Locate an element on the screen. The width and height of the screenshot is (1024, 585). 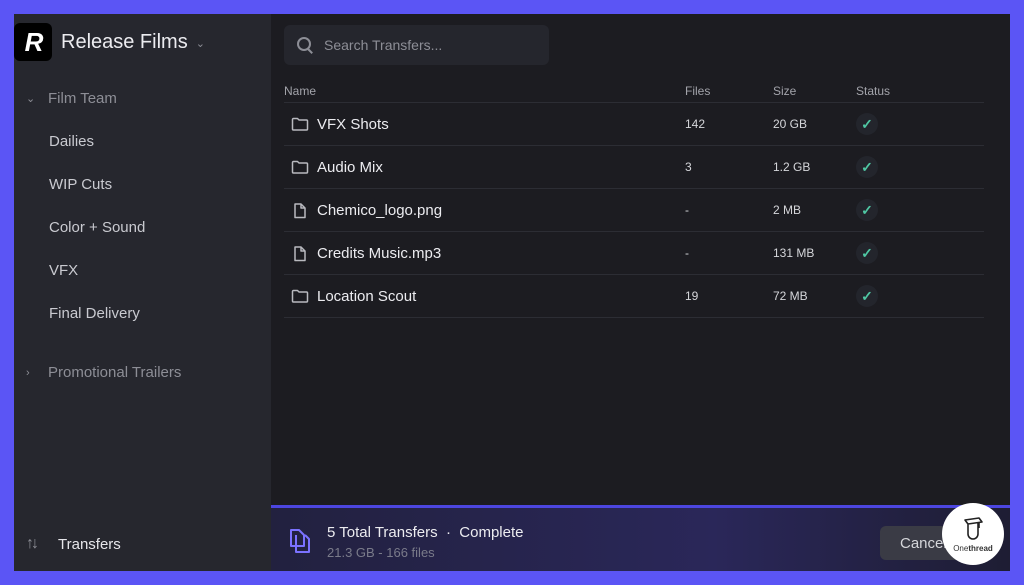
table-row: Audio Mix 3 1.2 GB ✓ is located at coordinates (634, 167).